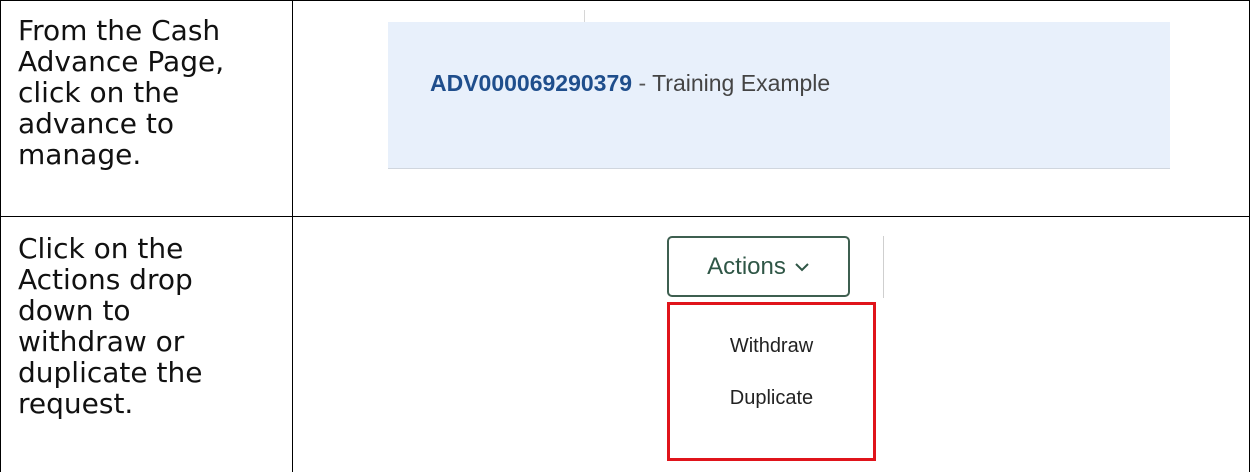 Image resolution: width=1250 pixels, height=472 pixels. I want to click on table-column-divider, so click(292, 236).